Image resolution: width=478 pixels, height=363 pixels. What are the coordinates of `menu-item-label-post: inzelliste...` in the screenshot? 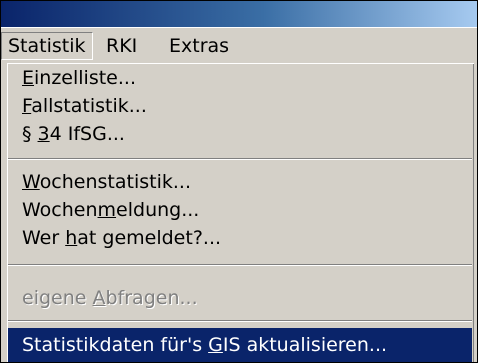 It's located at (85, 78).